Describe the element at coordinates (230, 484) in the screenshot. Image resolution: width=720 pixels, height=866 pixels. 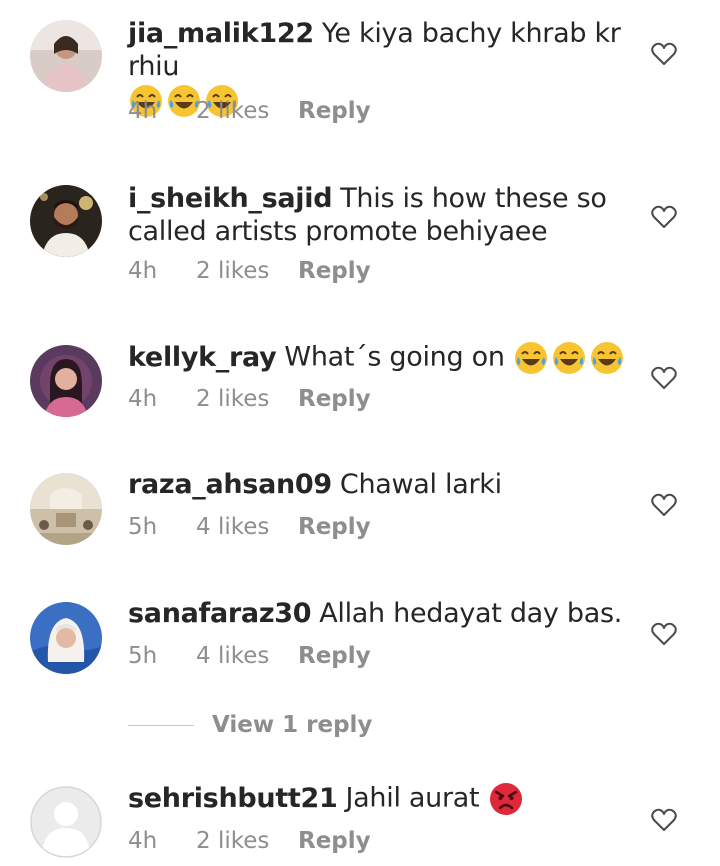
I see `username-link: raza_ahsan09` at that location.